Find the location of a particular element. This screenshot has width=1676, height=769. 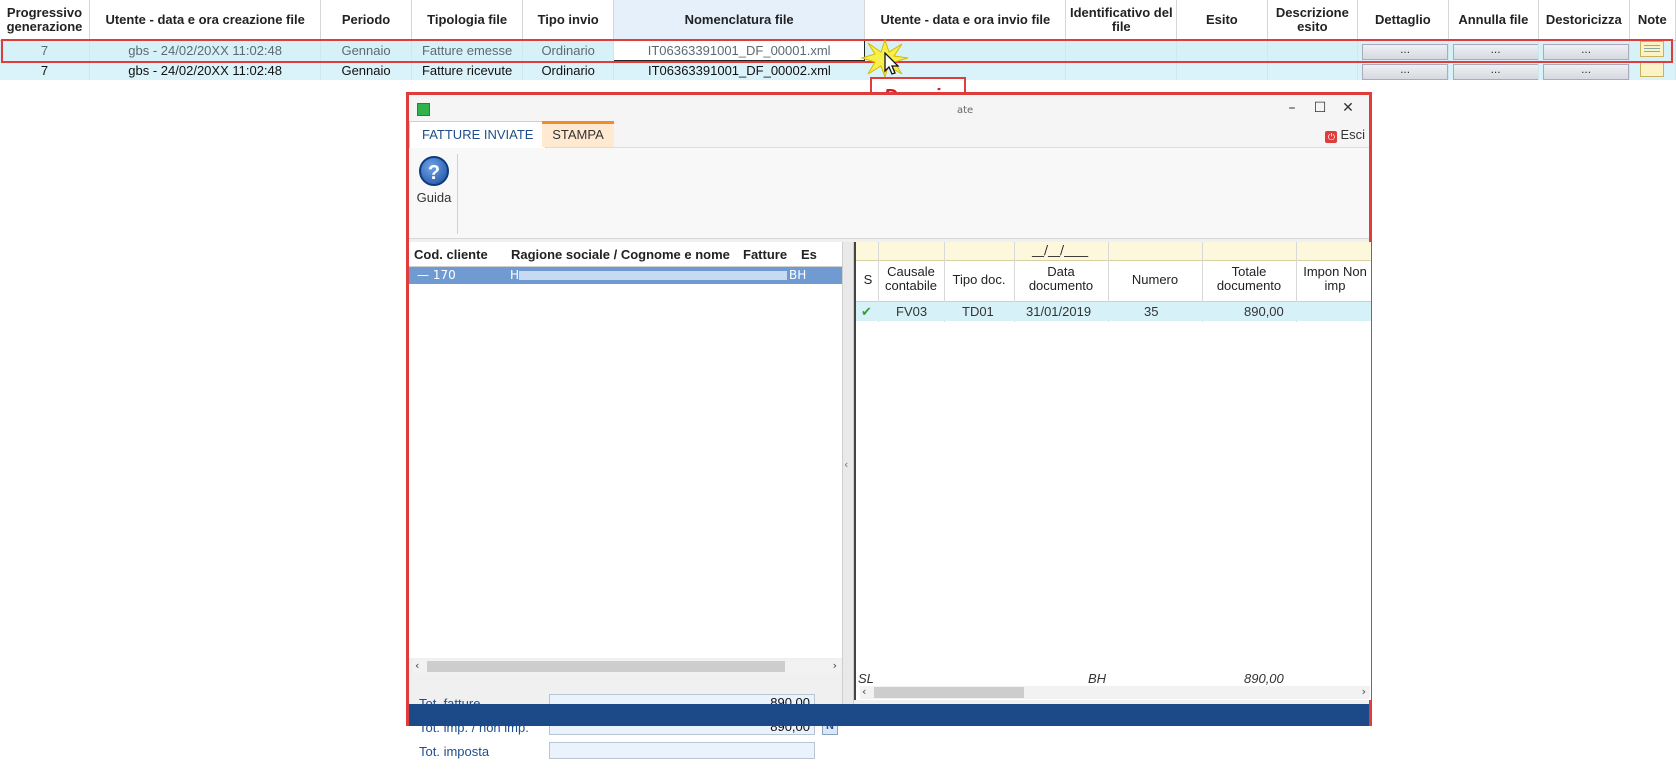

cell-utente: gbs - 24/02/20XX 11:02:48 is located at coordinates (205, 50).